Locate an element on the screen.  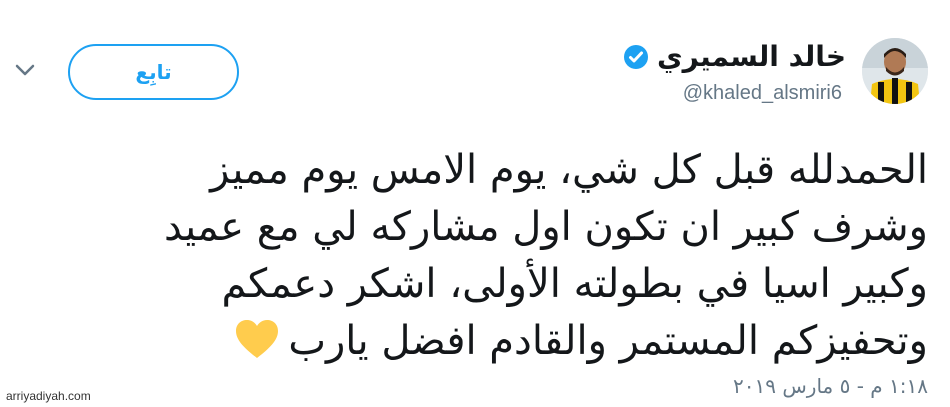
tweet-line: وكبير اسيا في بطولته الأولى، اشكر دعمكم is located at coordinates (574, 284).